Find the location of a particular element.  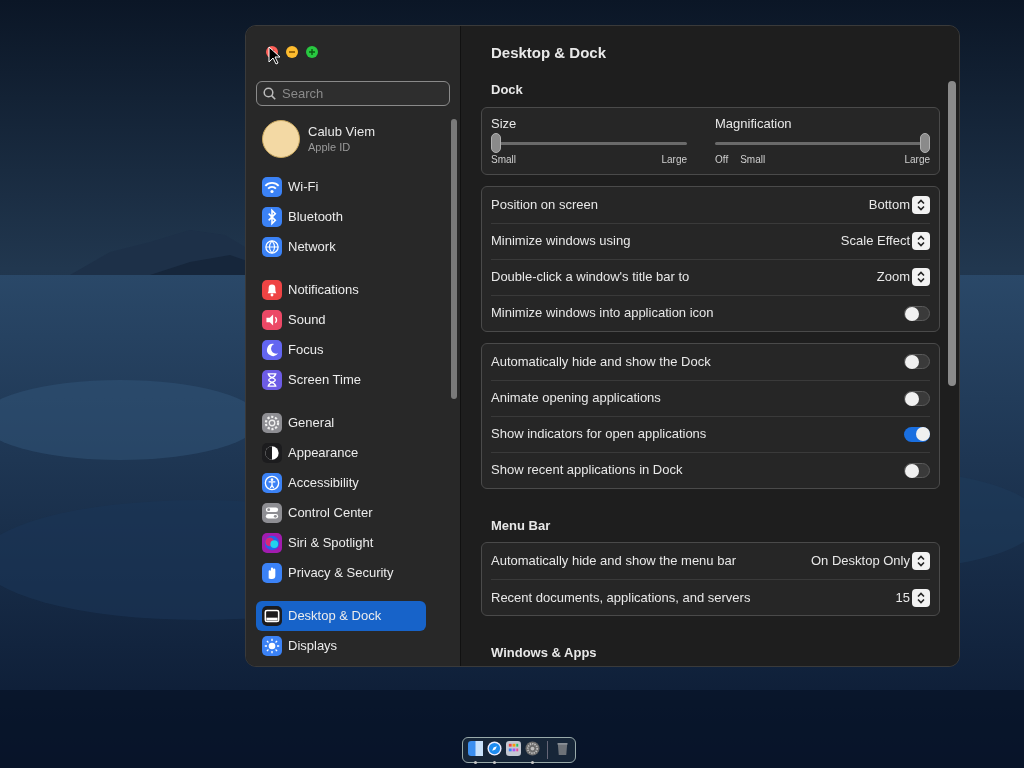

account-name: Calub Viem is located at coordinates (341, 132).